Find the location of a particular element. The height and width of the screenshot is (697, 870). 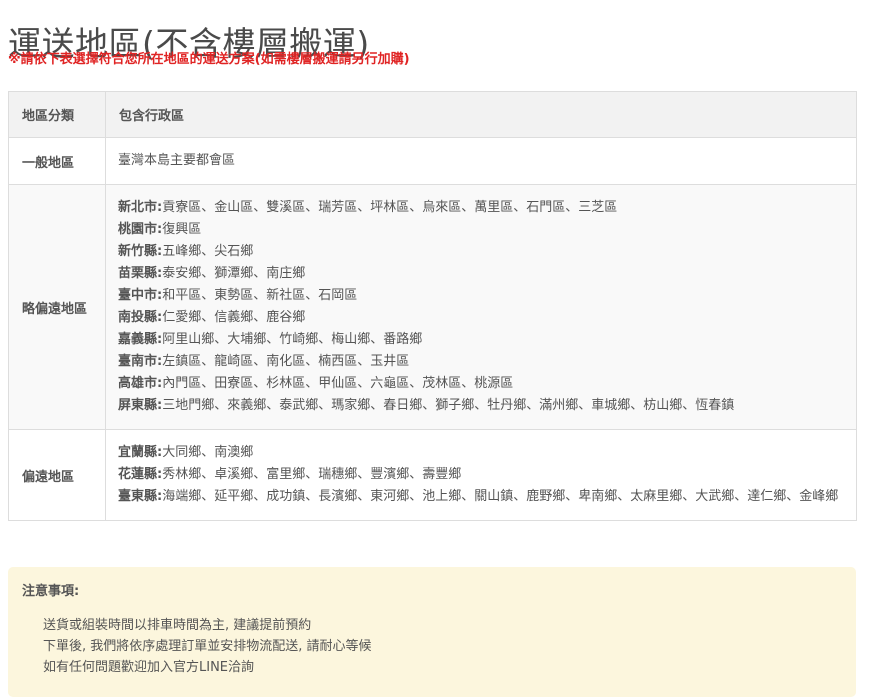

city-label: 新北市: is located at coordinates (140, 207).